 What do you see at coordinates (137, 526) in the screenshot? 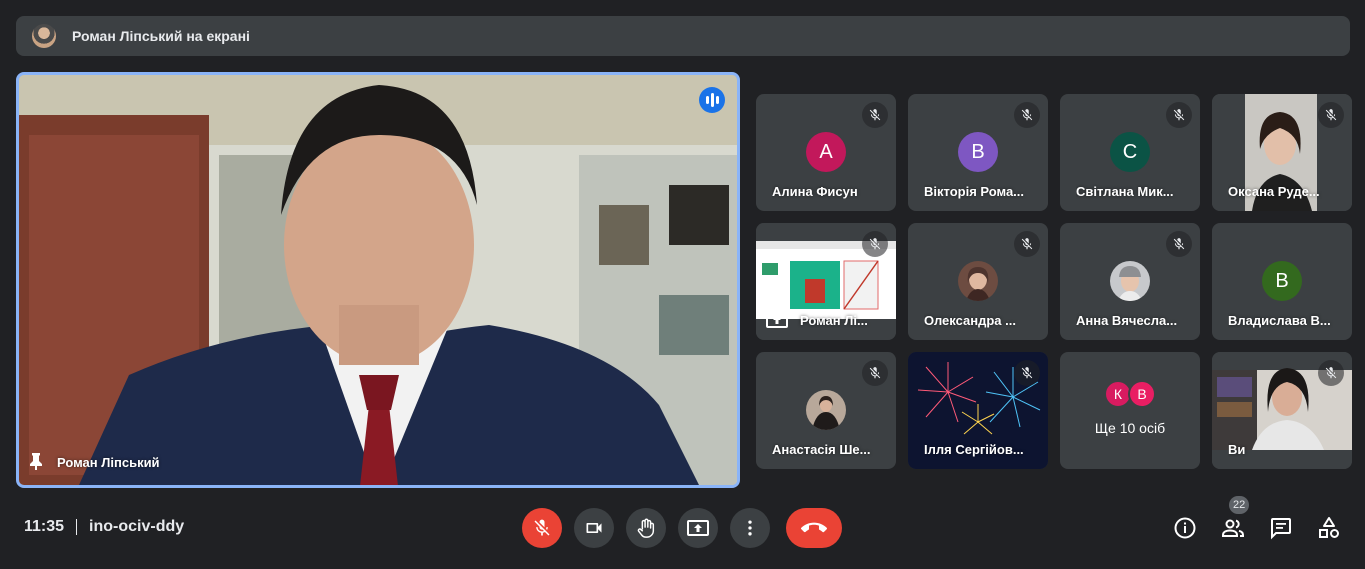
I see `meeting-code: ino-ociv-ddy` at bounding box center [137, 526].